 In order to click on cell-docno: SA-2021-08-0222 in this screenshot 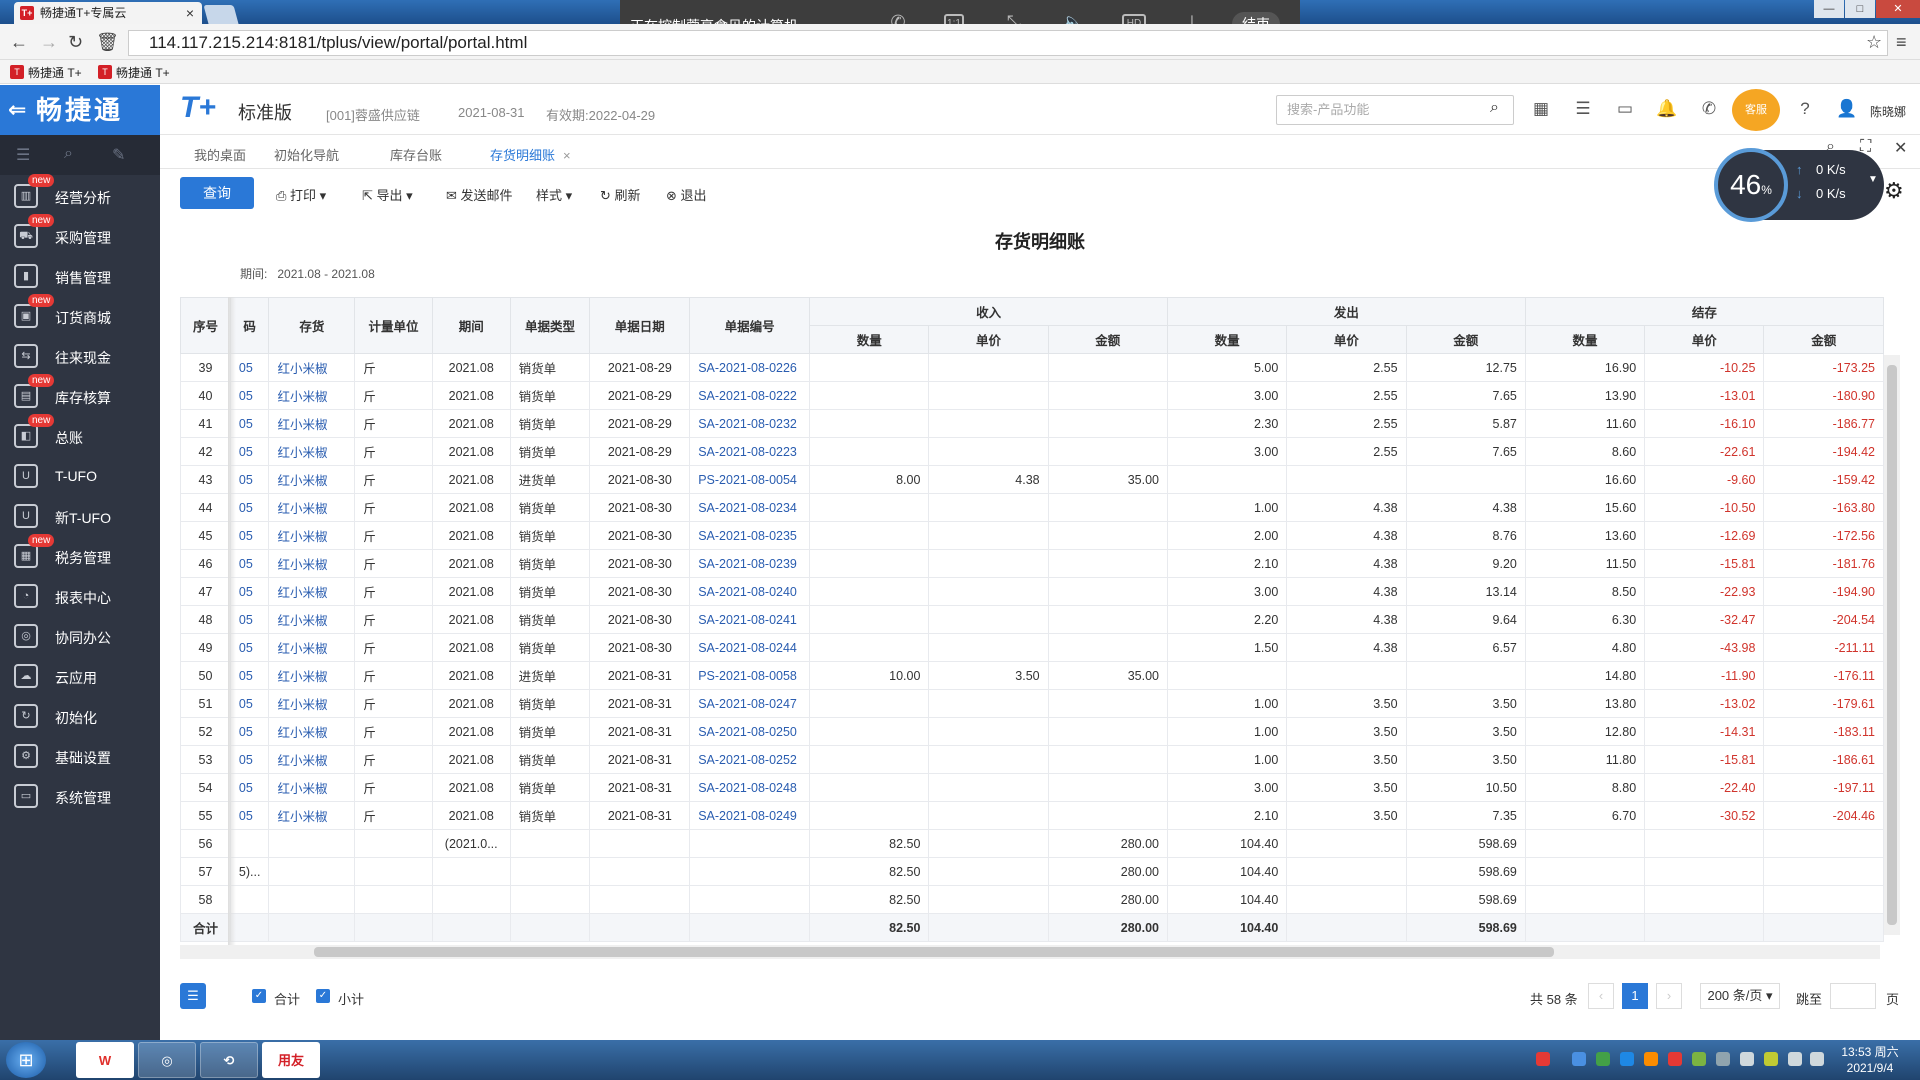, I will do `click(750, 395)`.